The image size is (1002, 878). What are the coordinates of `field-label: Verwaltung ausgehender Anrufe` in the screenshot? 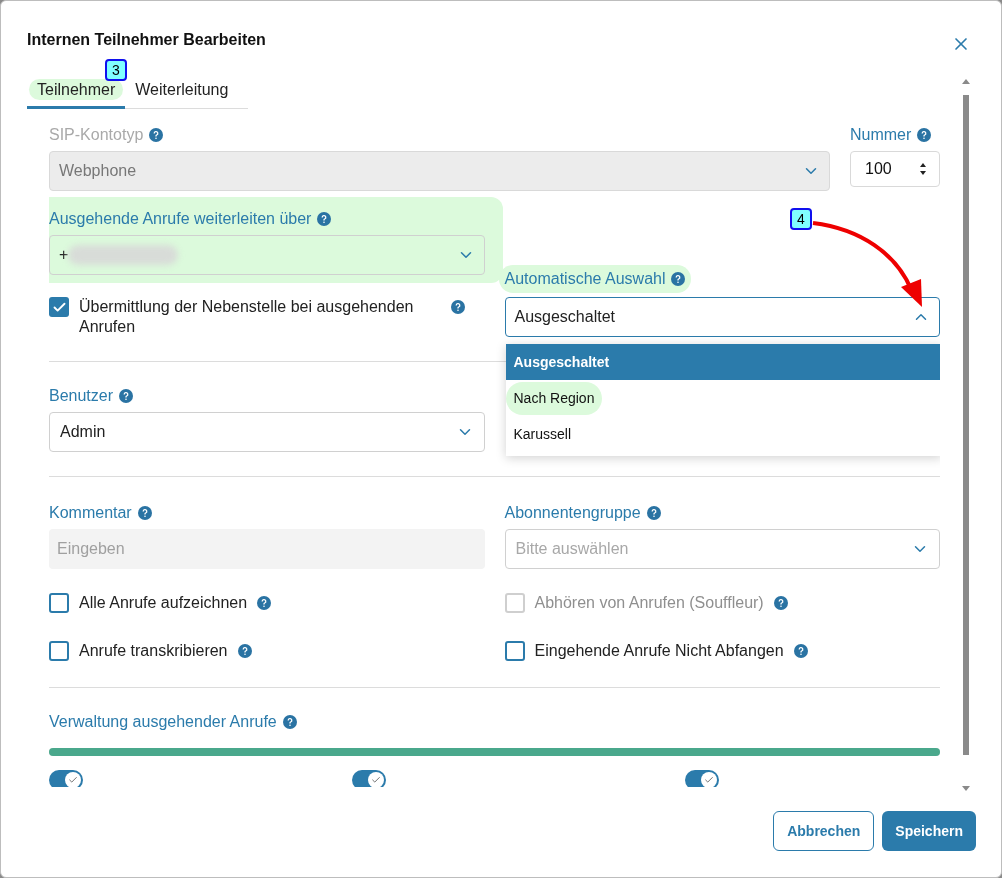 It's located at (163, 722).